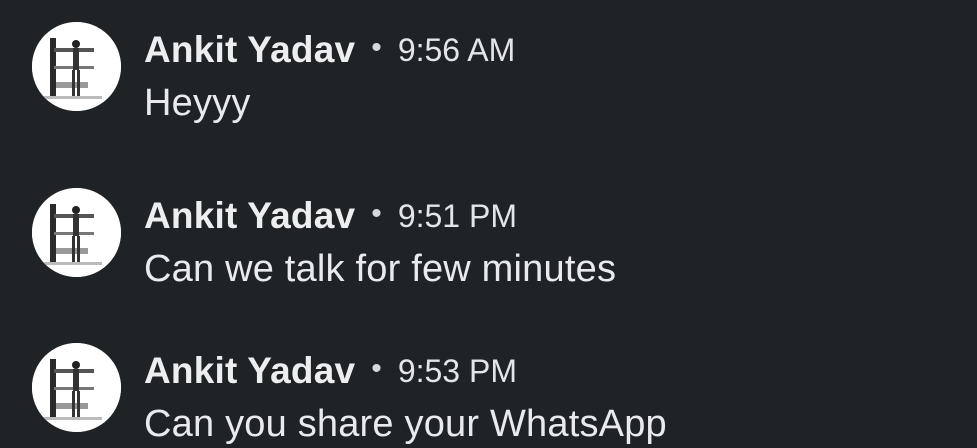 Image resolution: width=977 pixels, height=448 pixels. Describe the element at coordinates (456, 49) in the screenshot. I see `message-timestamp: 9:56 AM` at that location.